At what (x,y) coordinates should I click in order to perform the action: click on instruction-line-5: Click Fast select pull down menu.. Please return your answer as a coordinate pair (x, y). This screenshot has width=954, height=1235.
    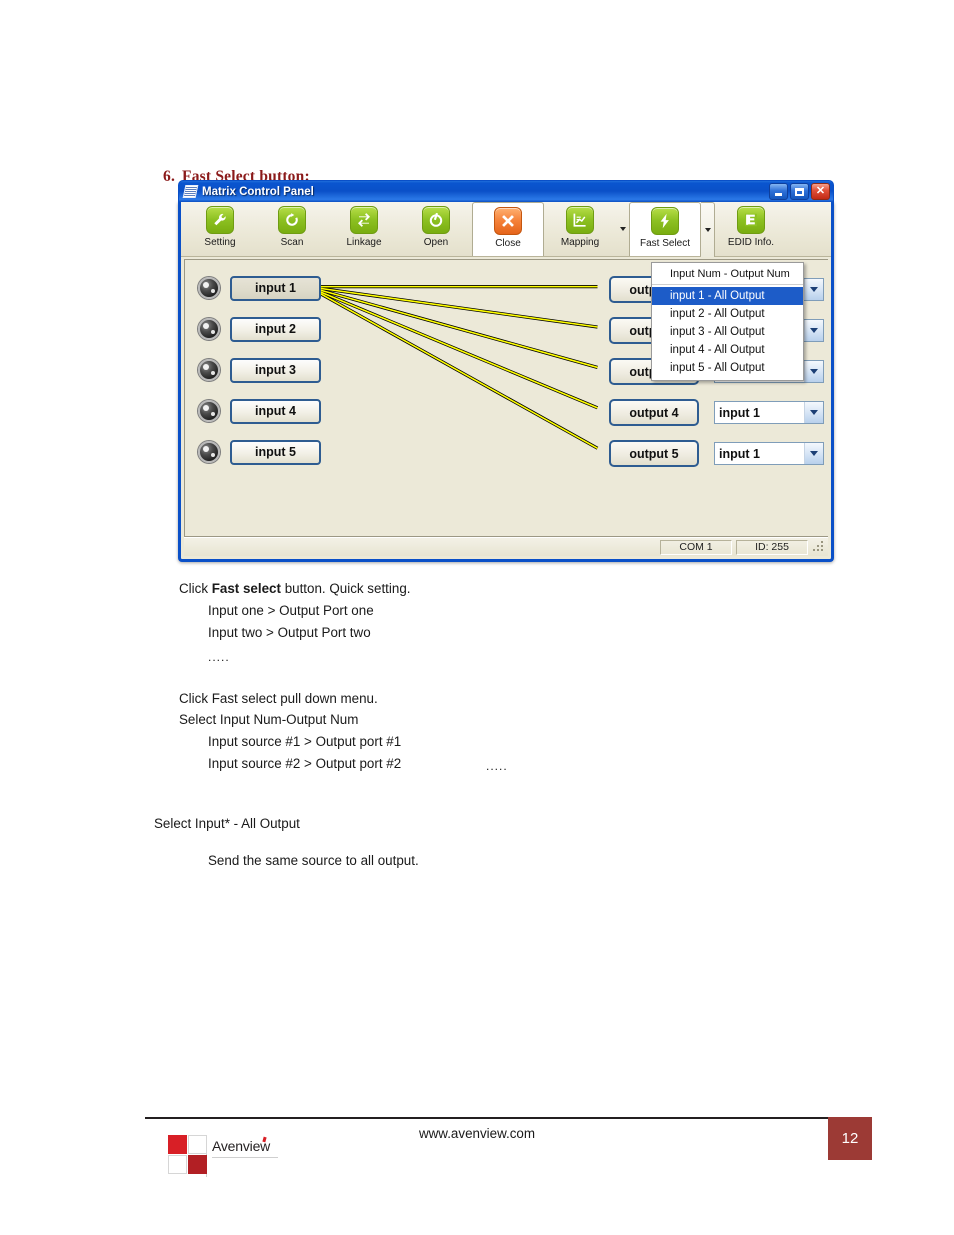
    Looking at the image, I should click on (278, 698).